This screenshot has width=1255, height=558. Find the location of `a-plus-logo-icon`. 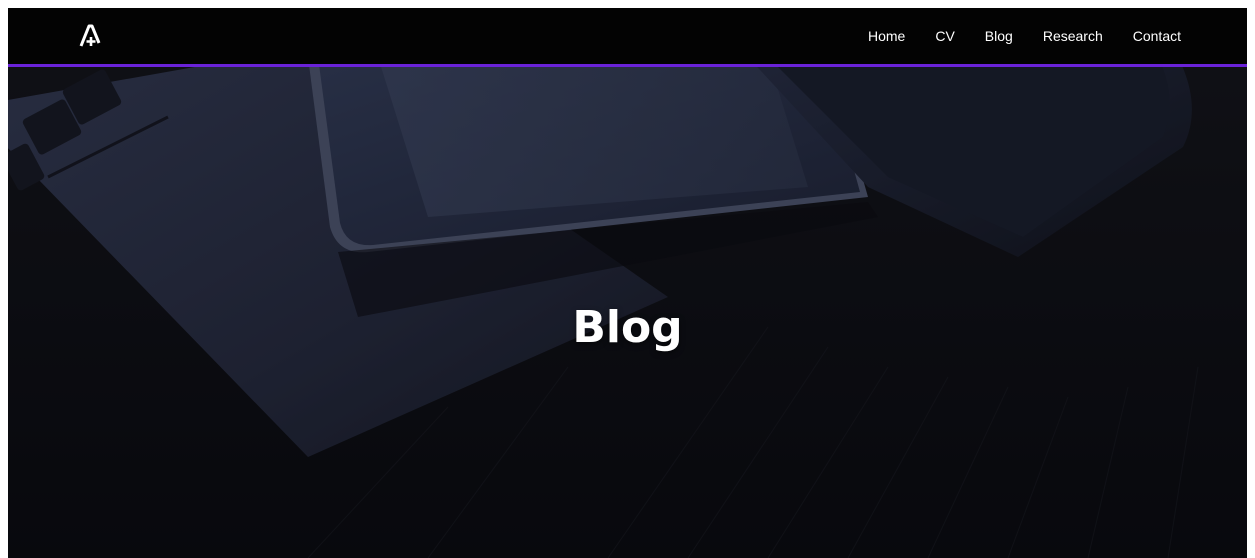

a-plus-logo-icon is located at coordinates (91, 36).